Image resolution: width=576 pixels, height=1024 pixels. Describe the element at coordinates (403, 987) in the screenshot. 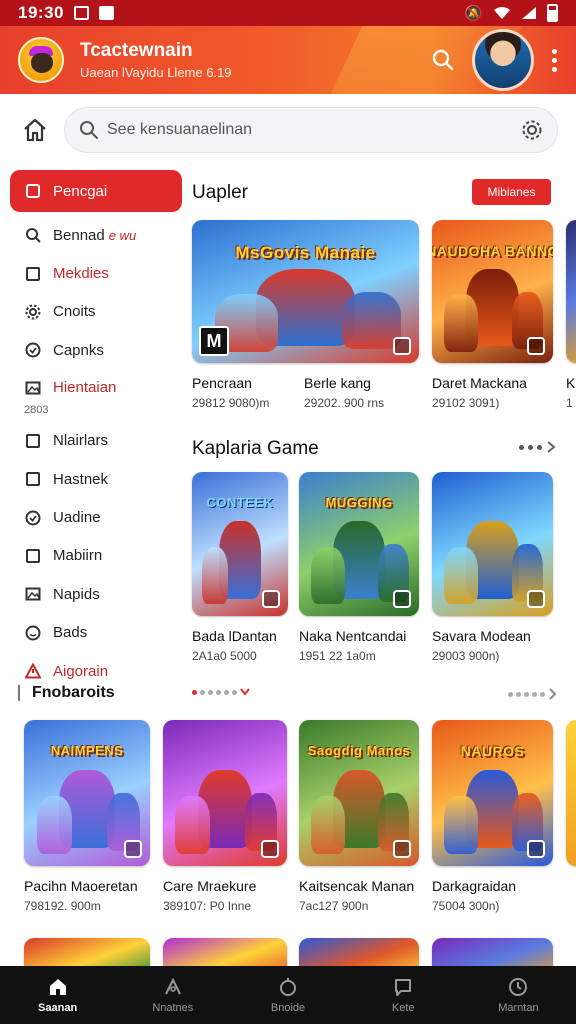

I see `chat-icon` at that location.